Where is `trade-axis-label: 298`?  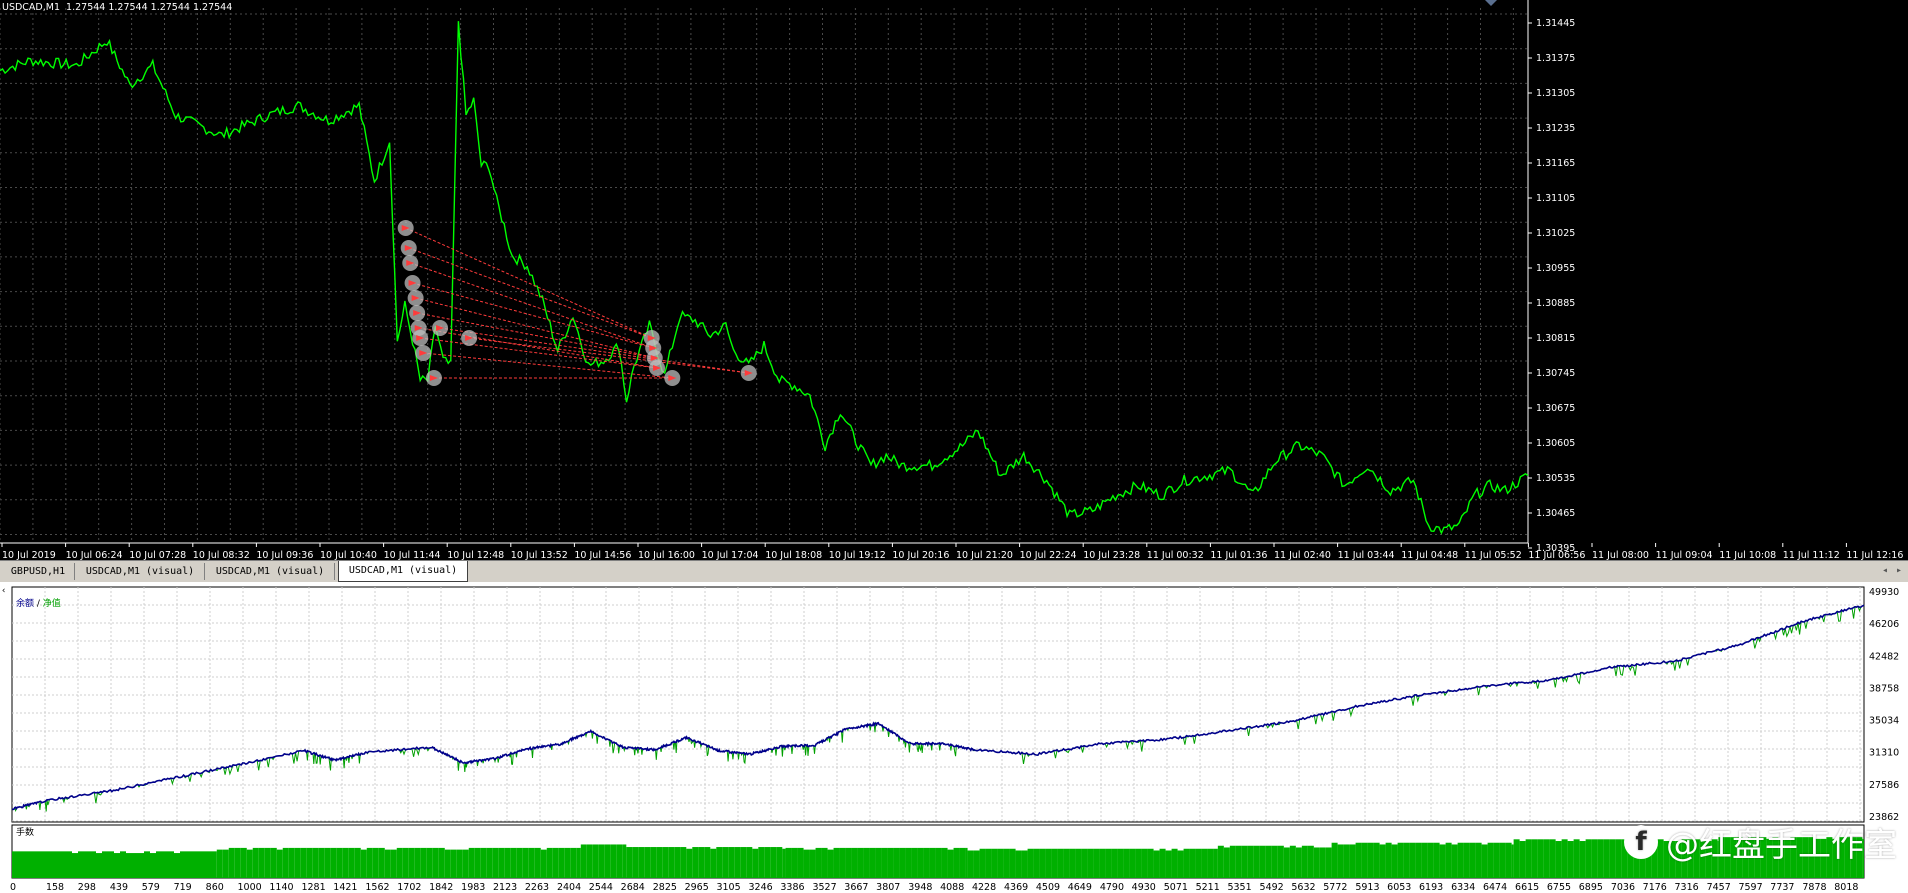 trade-axis-label: 298 is located at coordinates (87, 887).